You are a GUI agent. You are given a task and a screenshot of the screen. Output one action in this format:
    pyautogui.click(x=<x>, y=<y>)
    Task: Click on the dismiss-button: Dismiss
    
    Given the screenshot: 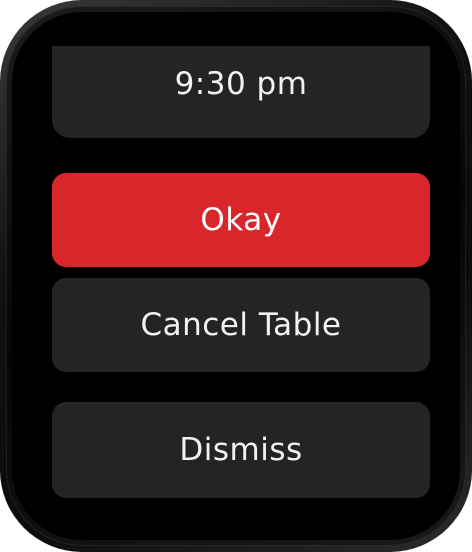 What is the action you would take?
    pyautogui.click(x=241, y=450)
    